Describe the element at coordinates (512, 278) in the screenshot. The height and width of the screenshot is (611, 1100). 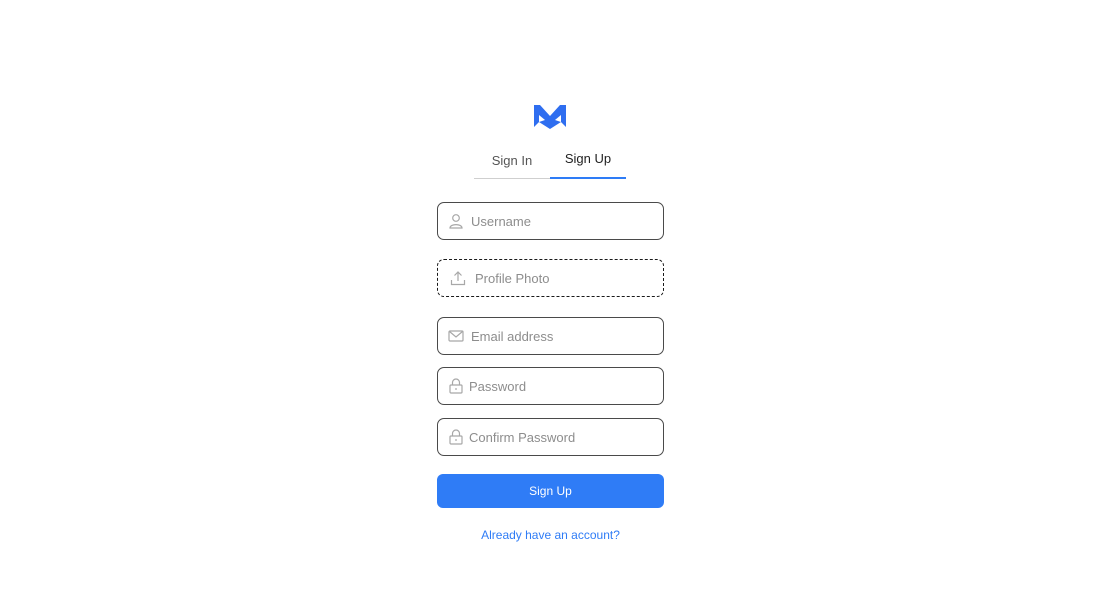
I see `profile-photo-label: Profile Photo` at that location.